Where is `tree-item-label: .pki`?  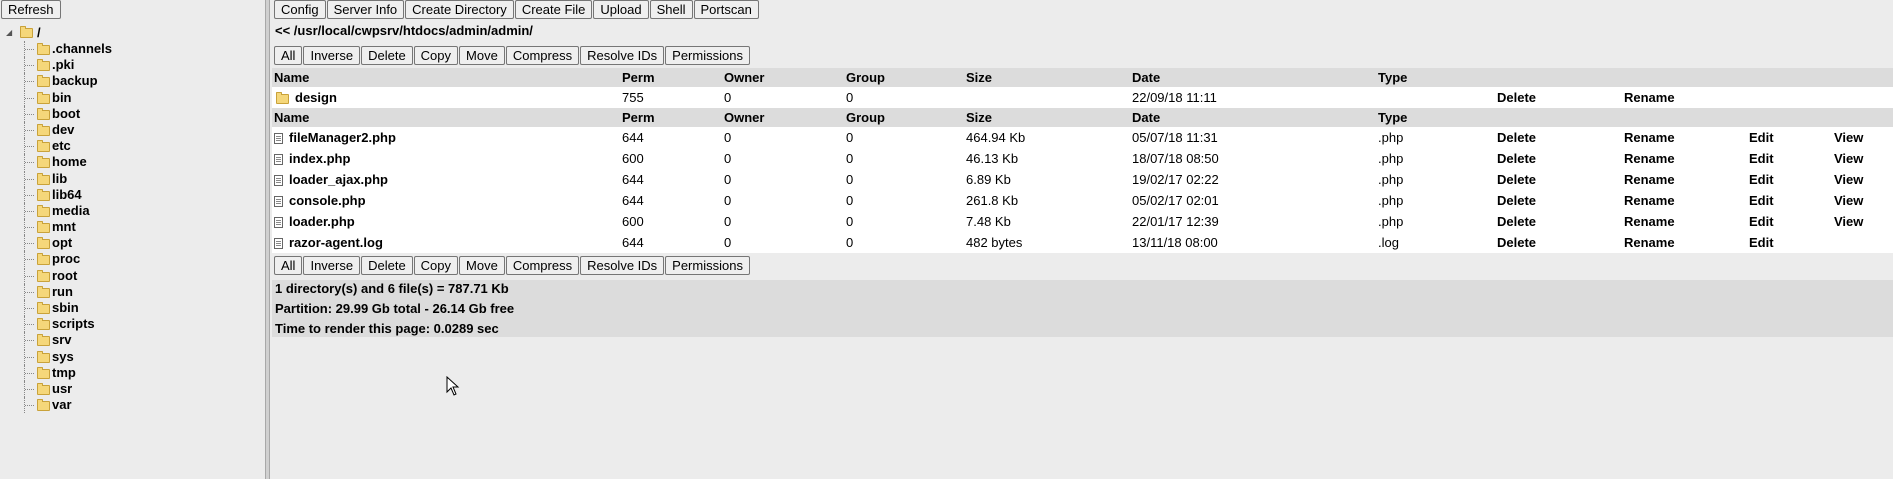
tree-item-label: .pki is located at coordinates (63, 65).